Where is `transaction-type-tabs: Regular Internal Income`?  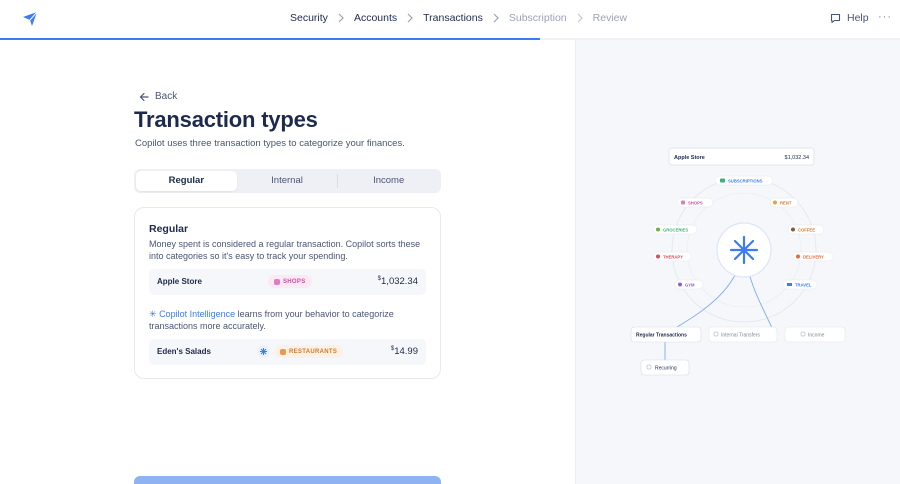
transaction-type-tabs: Regular Internal Income is located at coordinates (287, 181).